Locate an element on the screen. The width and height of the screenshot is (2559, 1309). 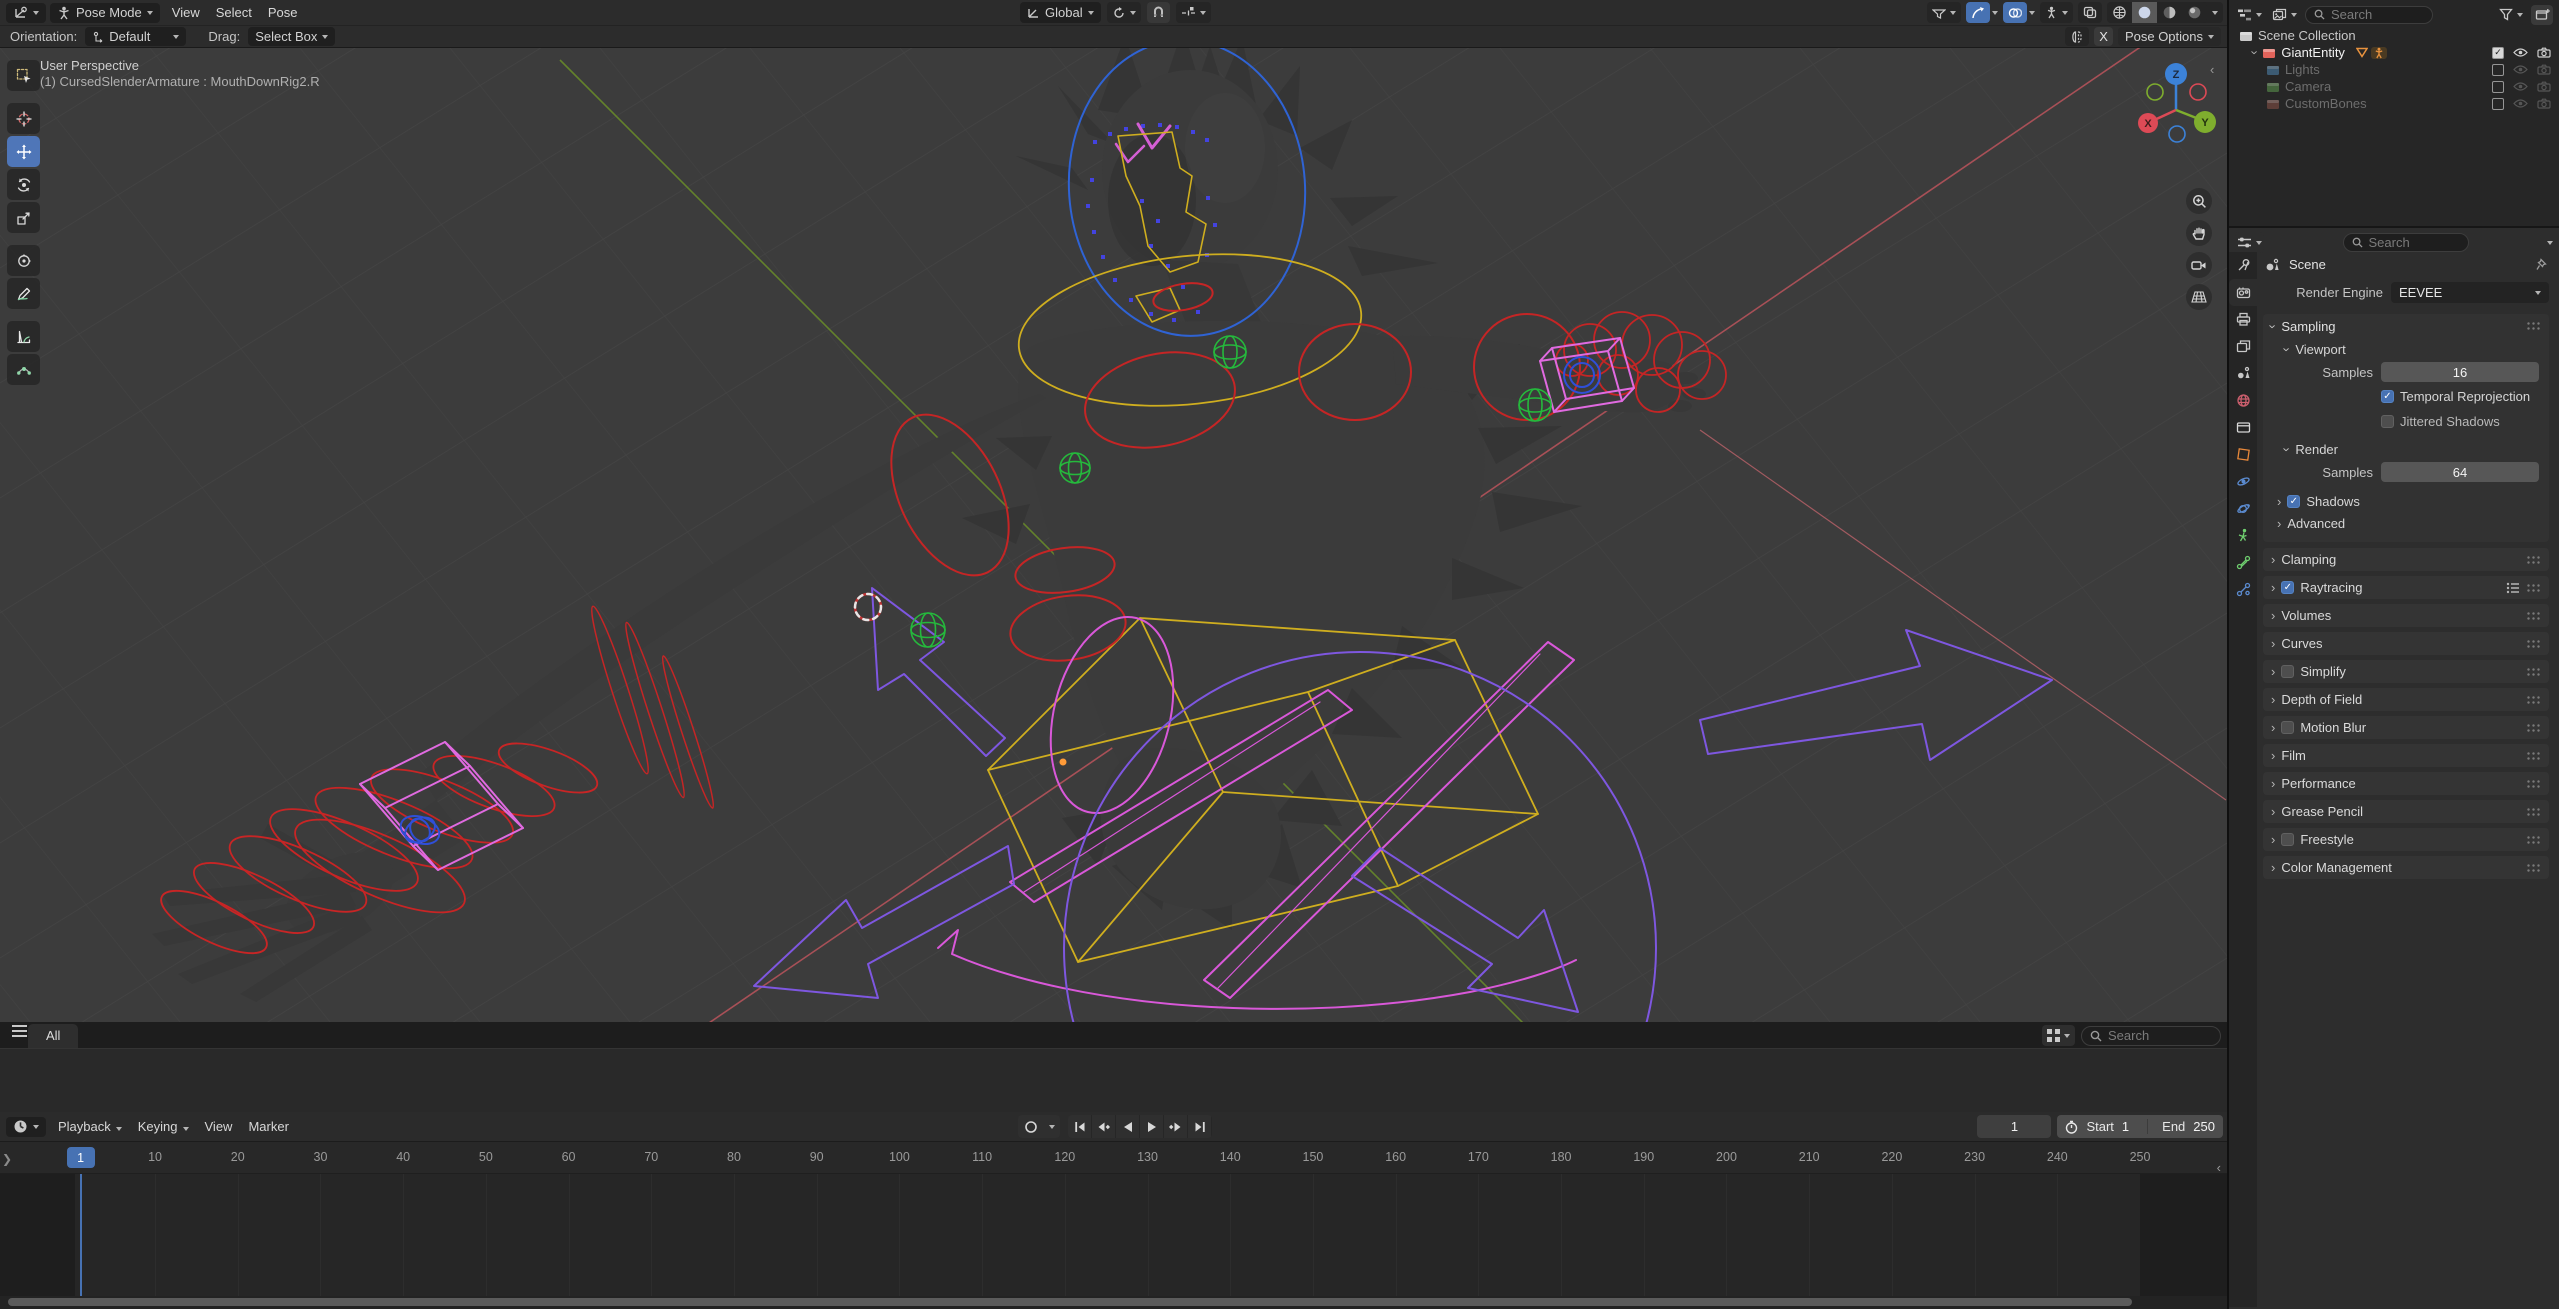
playhead-line is located at coordinates (80, 1235).